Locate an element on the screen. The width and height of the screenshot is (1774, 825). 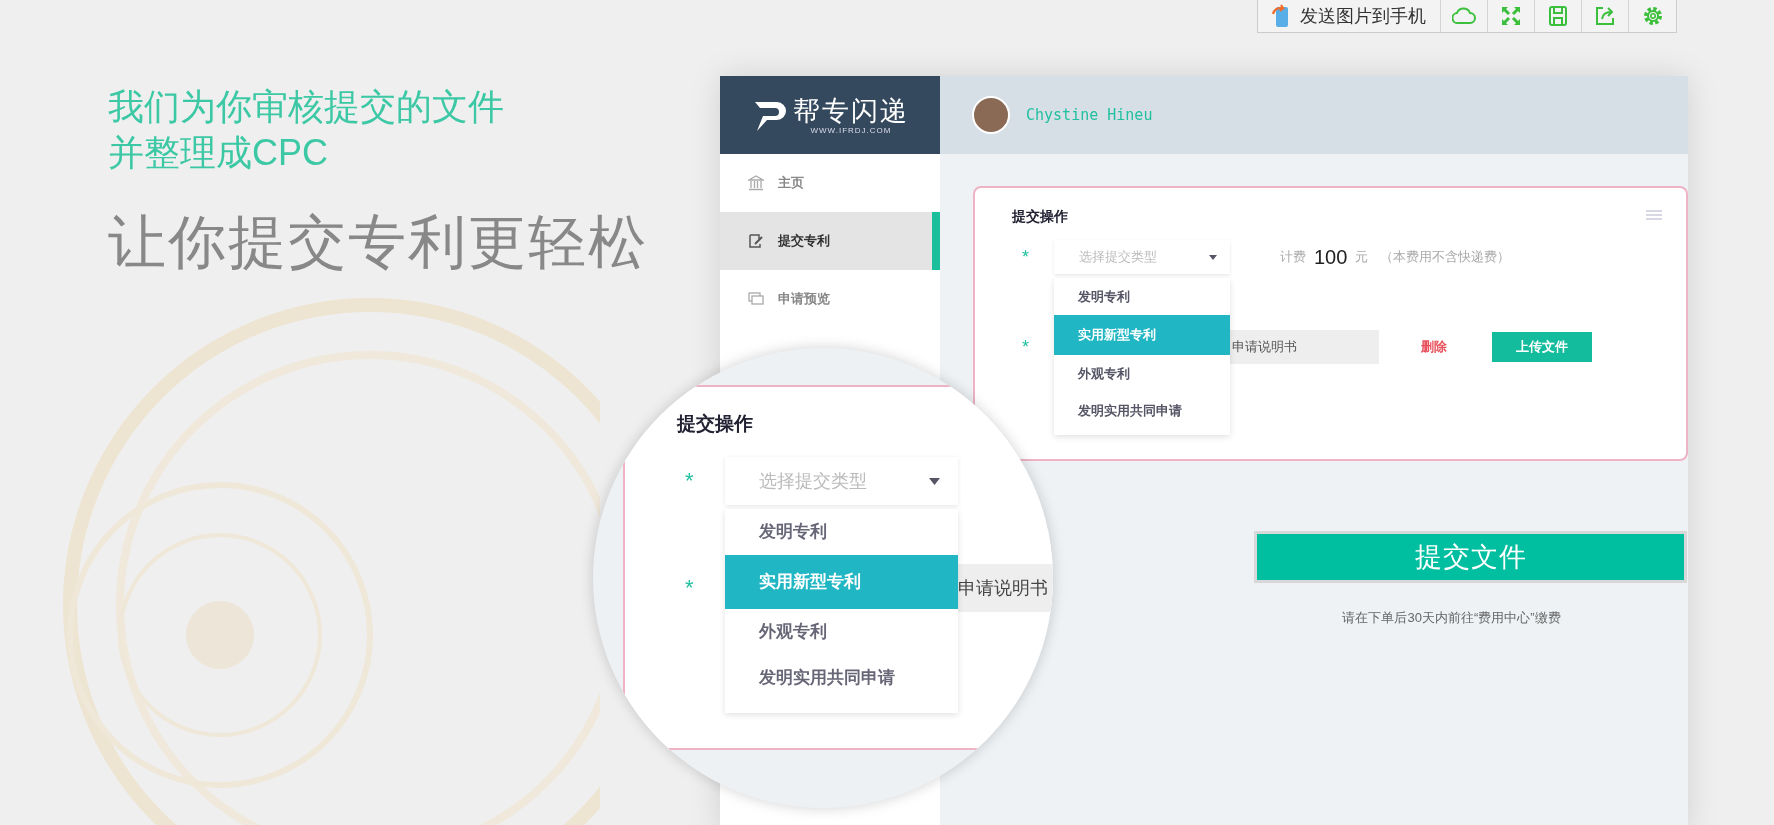
headline: 并整理成CPC is located at coordinates (218, 153).